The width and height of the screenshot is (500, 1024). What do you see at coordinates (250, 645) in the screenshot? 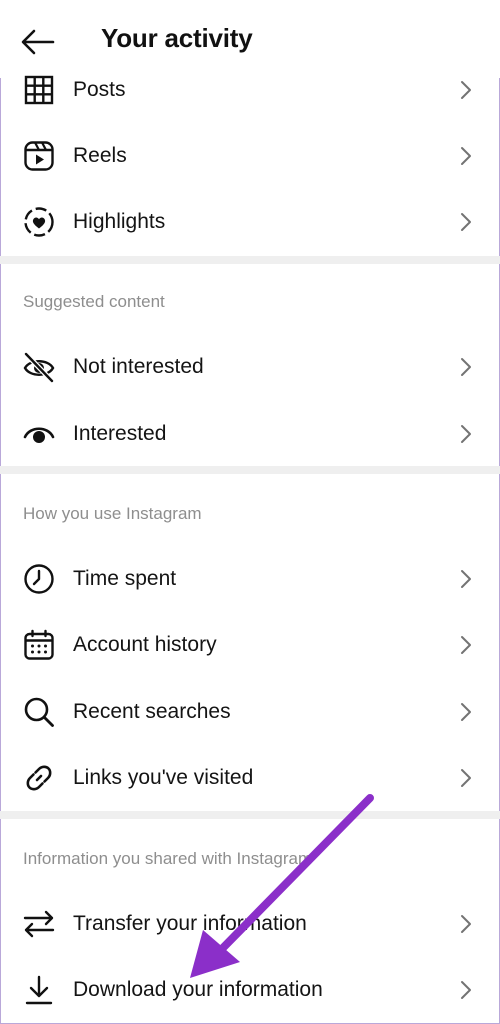
I see `menu-item-account-history: Account history` at bounding box center [250, 645].